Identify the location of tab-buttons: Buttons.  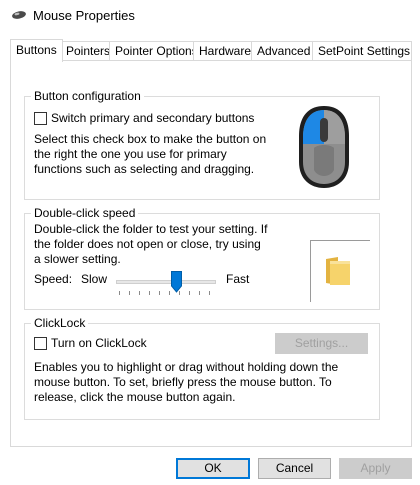
(36, 50).